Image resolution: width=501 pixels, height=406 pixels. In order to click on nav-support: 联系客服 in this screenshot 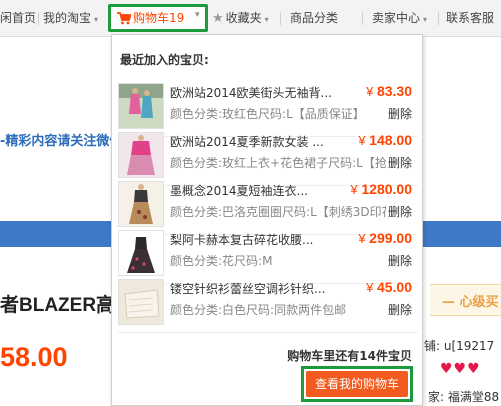, I will do `click(470, 18)`.